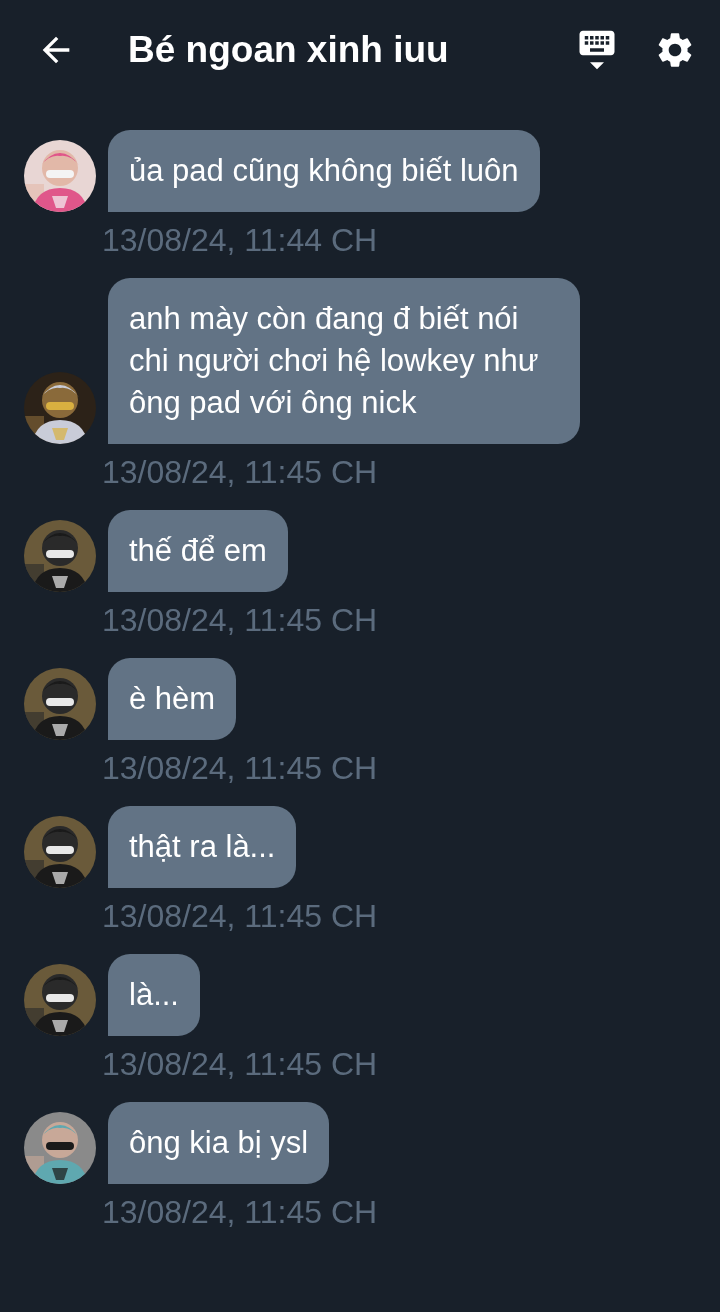 The height and width of the screenshot is (1312, 720). What do you see at coordinates (344, 361) in the screenshot?
I see `message-bubble: anh mày còn đang đ biết nói chi người chơi hệ lowkey như ông pad với ông nick` at bounding box center [344, 361].